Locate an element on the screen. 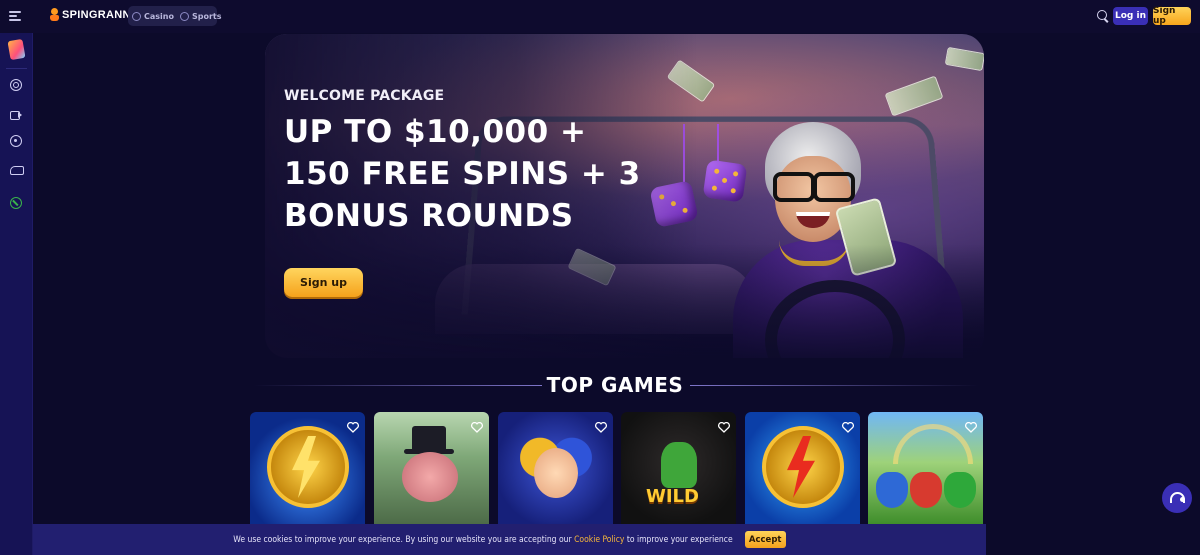 The height and width of the screenshot is (555, 1200). logo: SPINGRANNY is located at coordinates (94, 15).